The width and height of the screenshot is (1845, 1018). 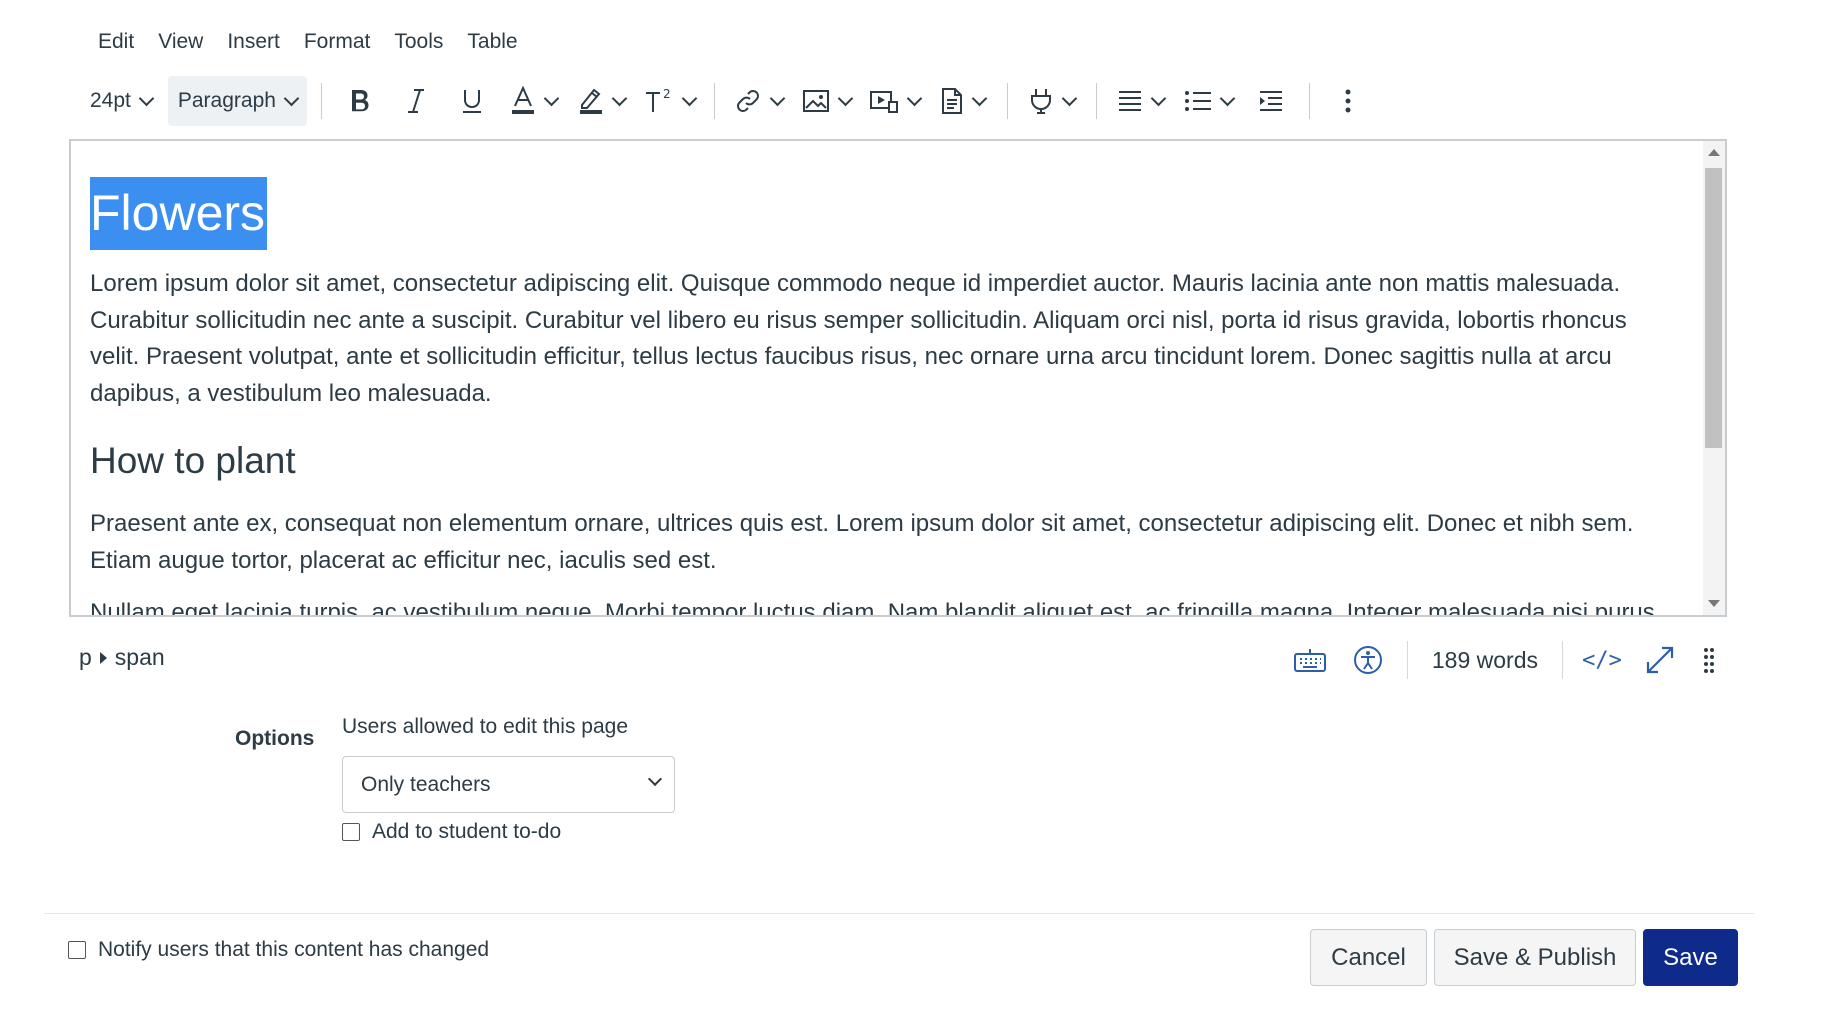 What do you see at coordinates (426, 784) in the screenshot?
I see `edit-permission-value: Only teachers` at bounding box center [426, 784].